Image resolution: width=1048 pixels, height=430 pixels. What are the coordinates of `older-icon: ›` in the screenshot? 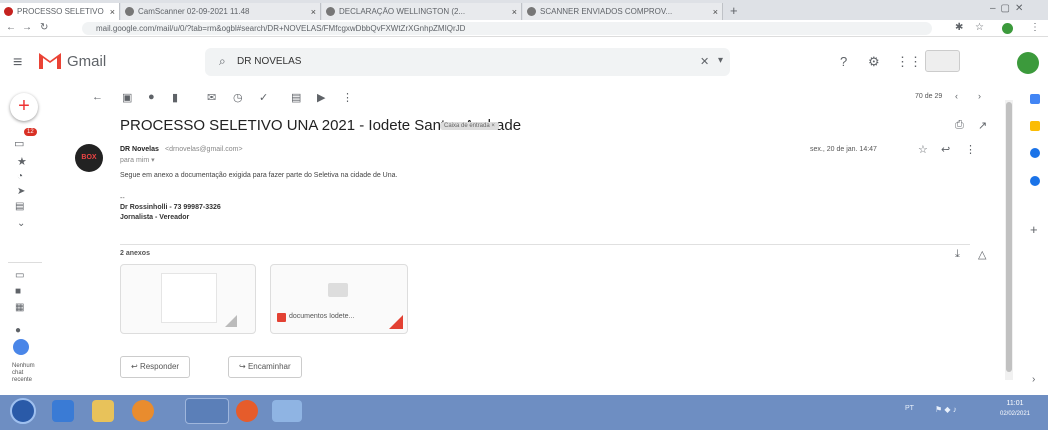 It's located at (979, 96).